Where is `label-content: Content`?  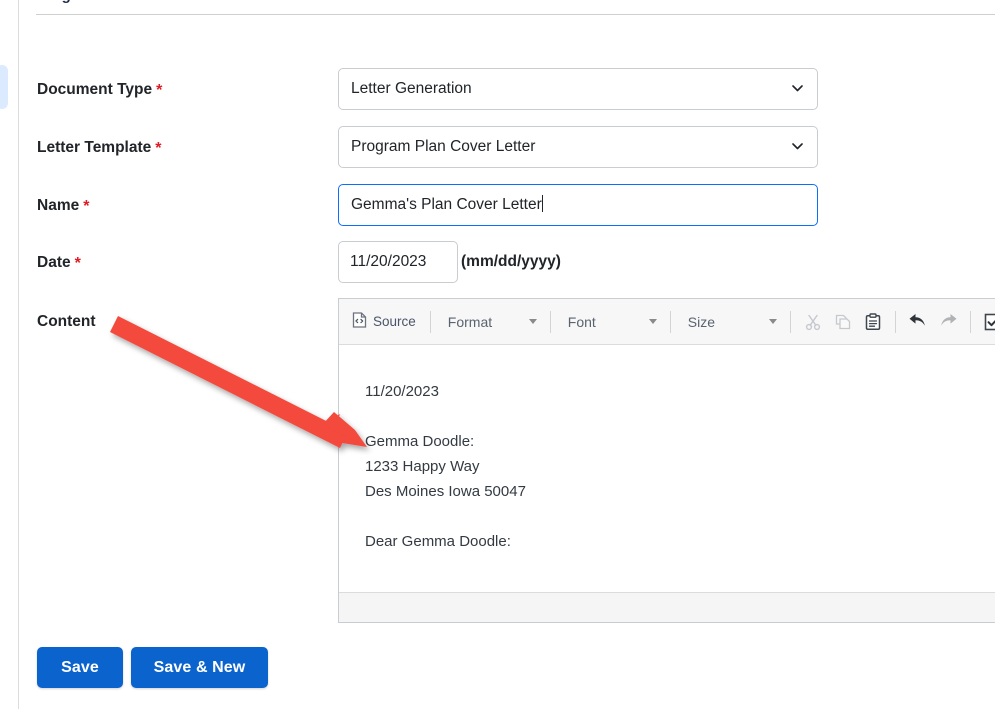 label-content: Content is located at coordinates (66, 322).